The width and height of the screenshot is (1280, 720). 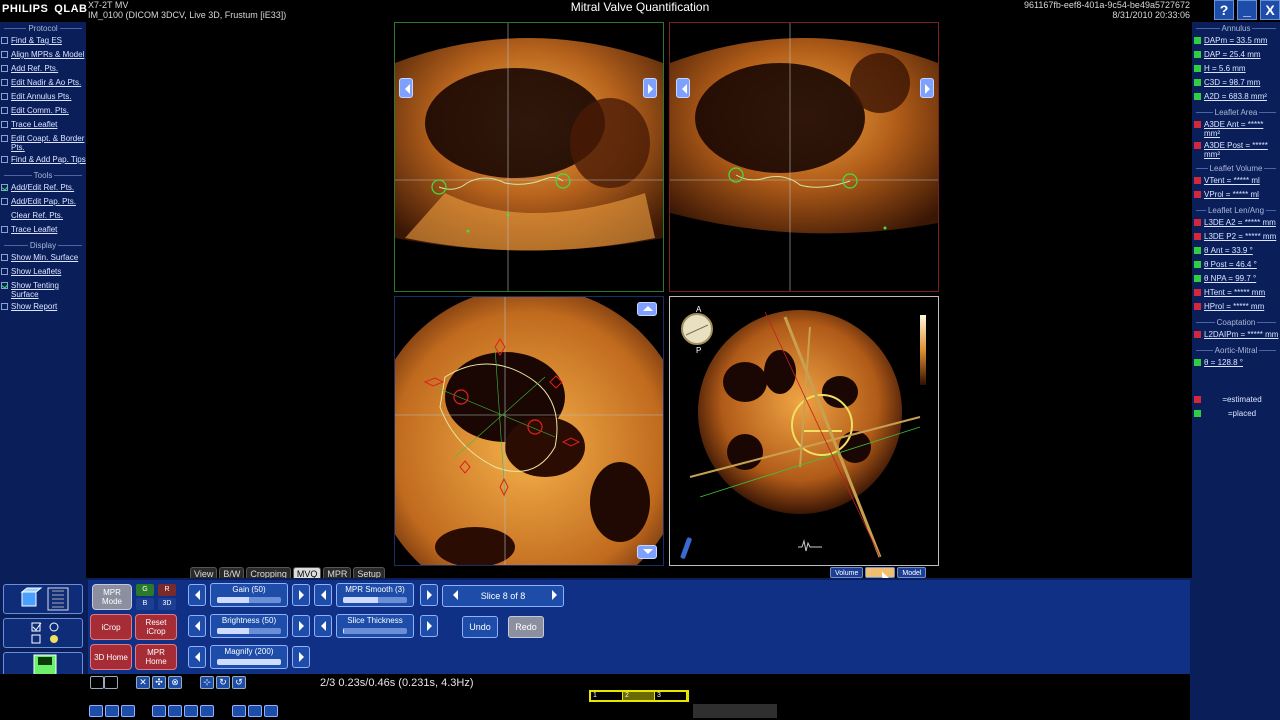 I want to click on minimize-button: _, so click(x=1247, y=10).